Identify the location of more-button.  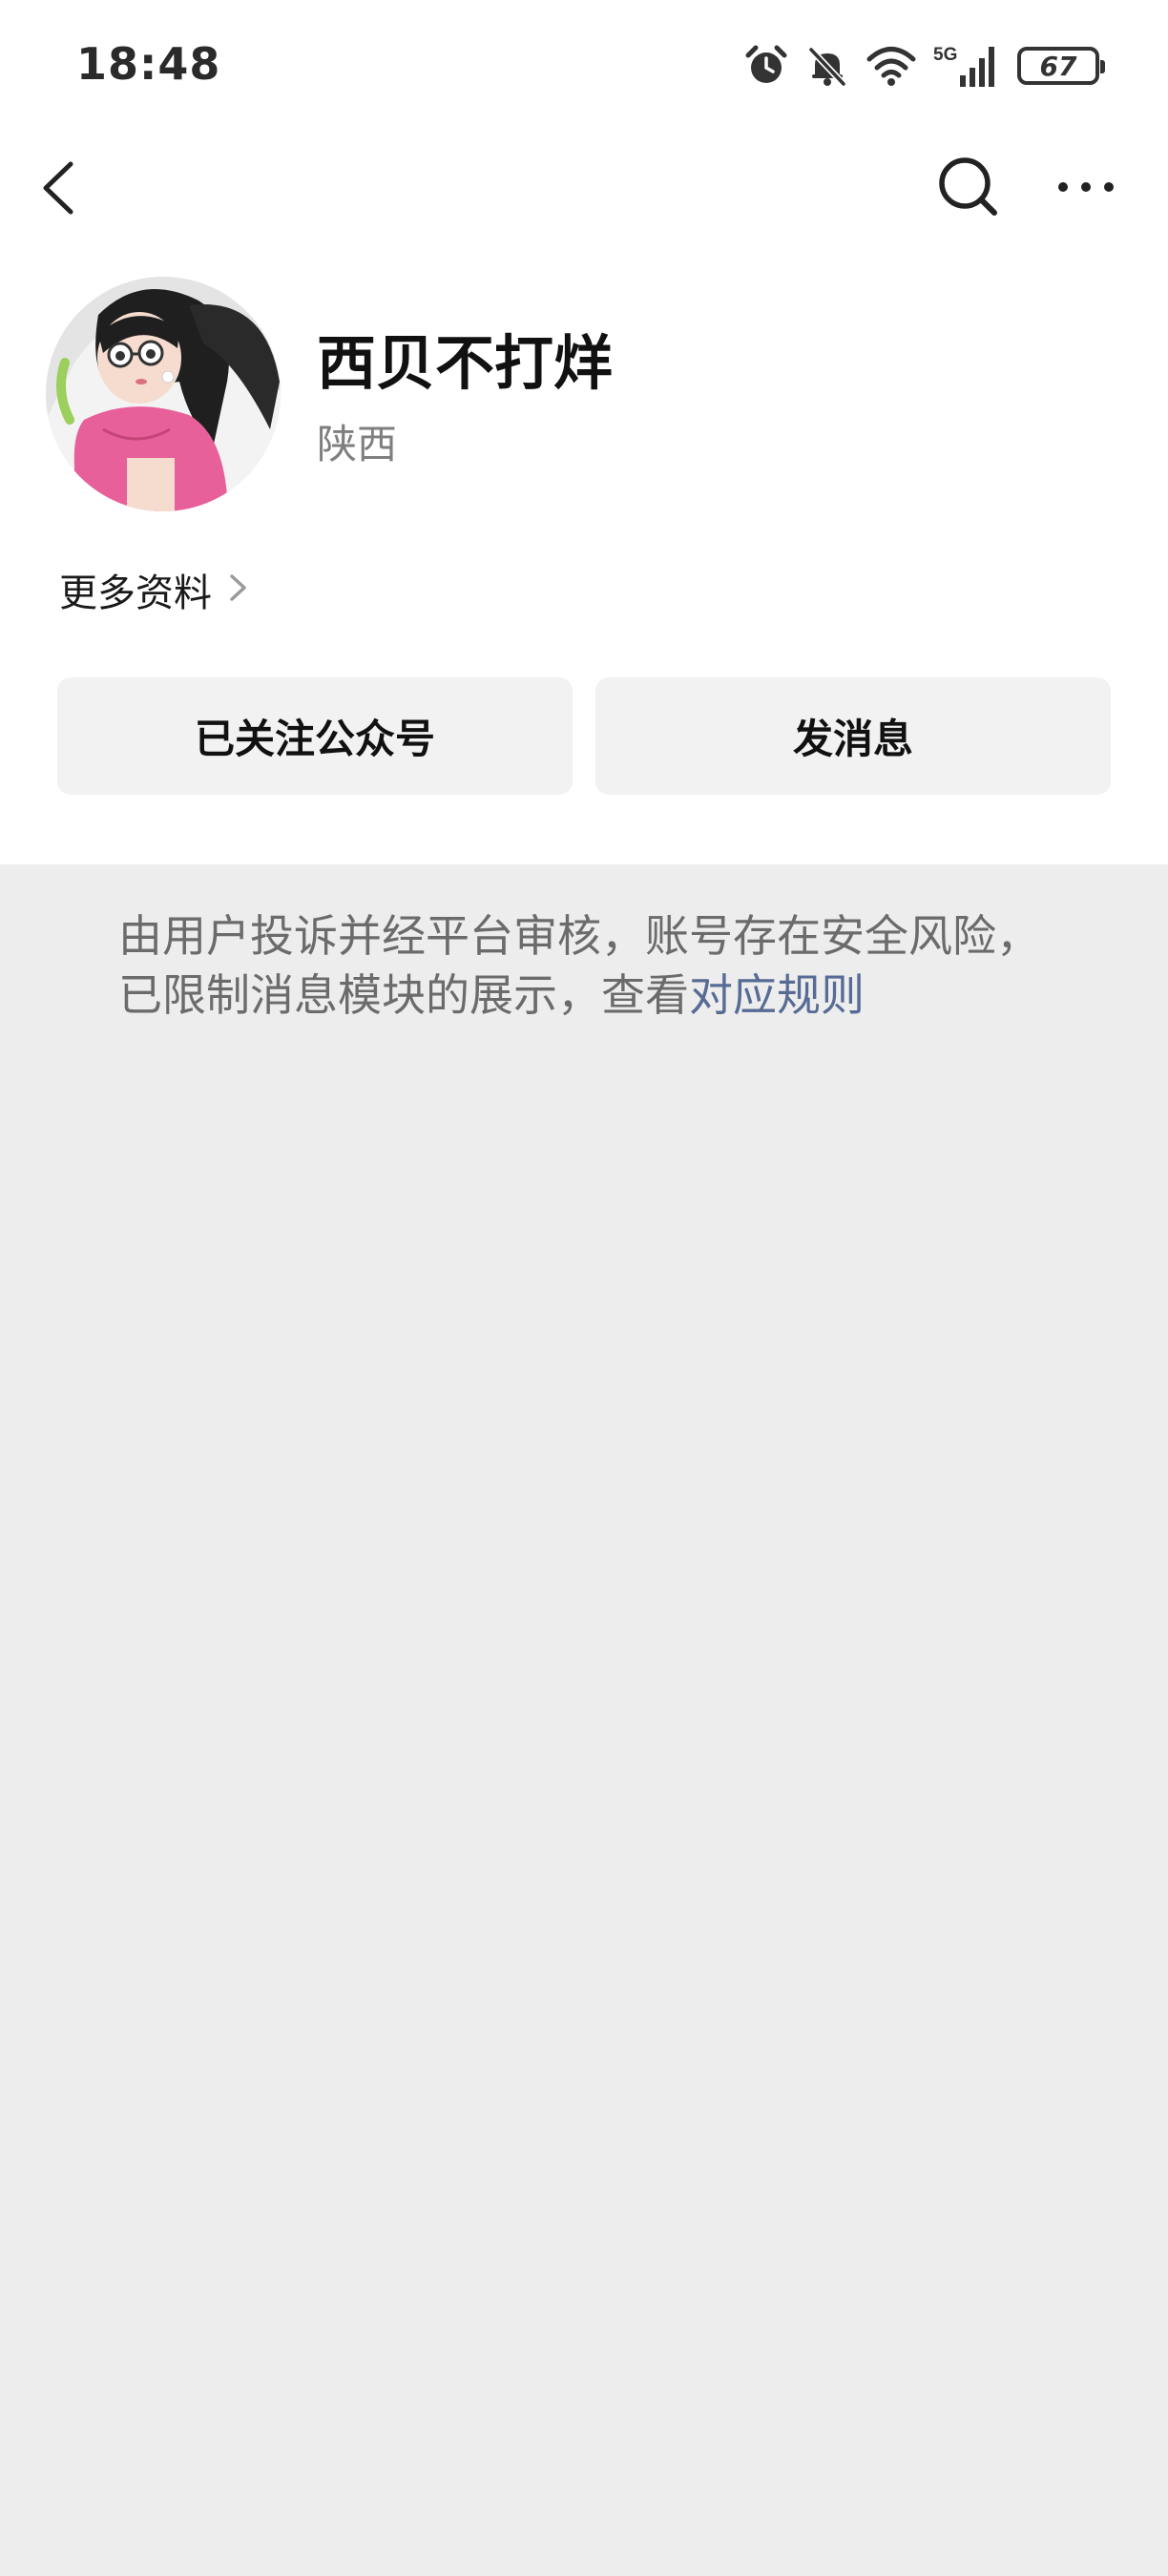
(1088, 187).